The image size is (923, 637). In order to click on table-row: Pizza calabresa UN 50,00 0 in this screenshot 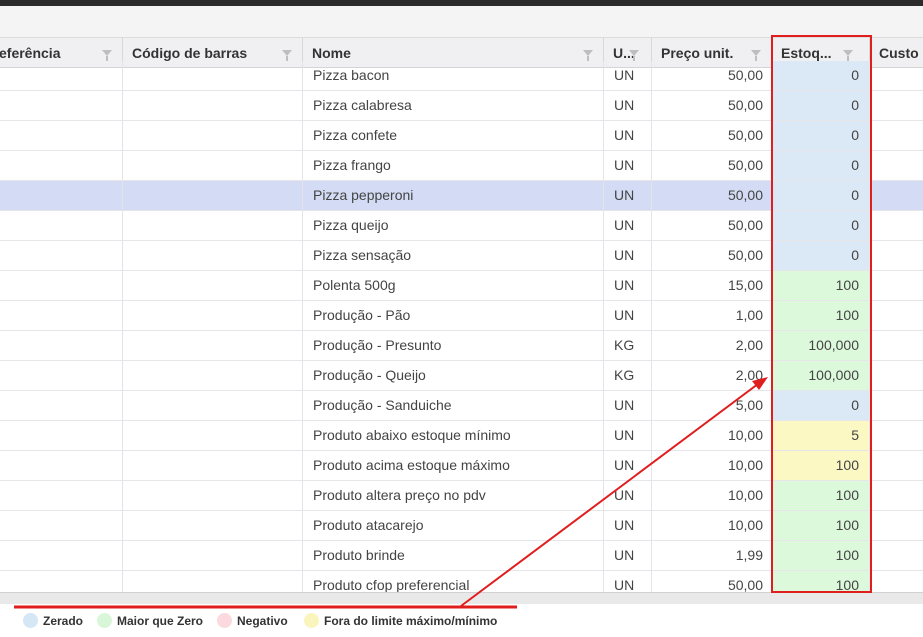, I will do `click(461, 106)`.